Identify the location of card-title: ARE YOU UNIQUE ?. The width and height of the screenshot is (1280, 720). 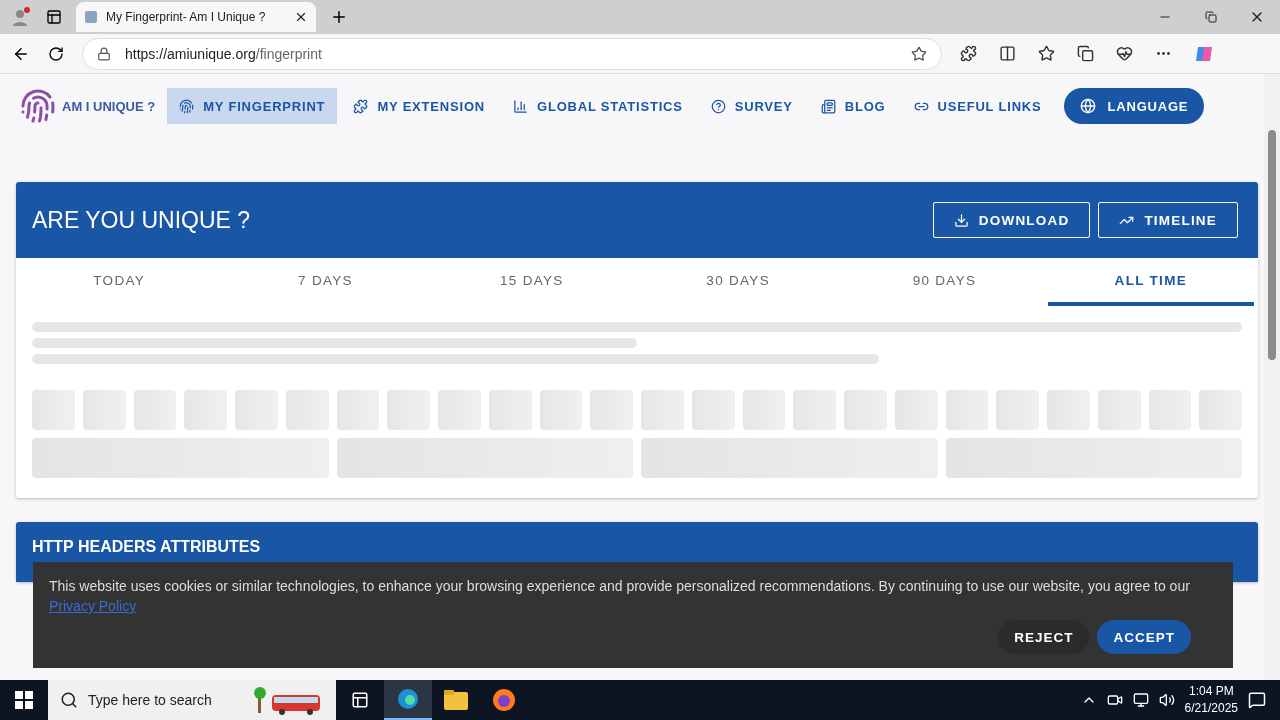
(142, 220).